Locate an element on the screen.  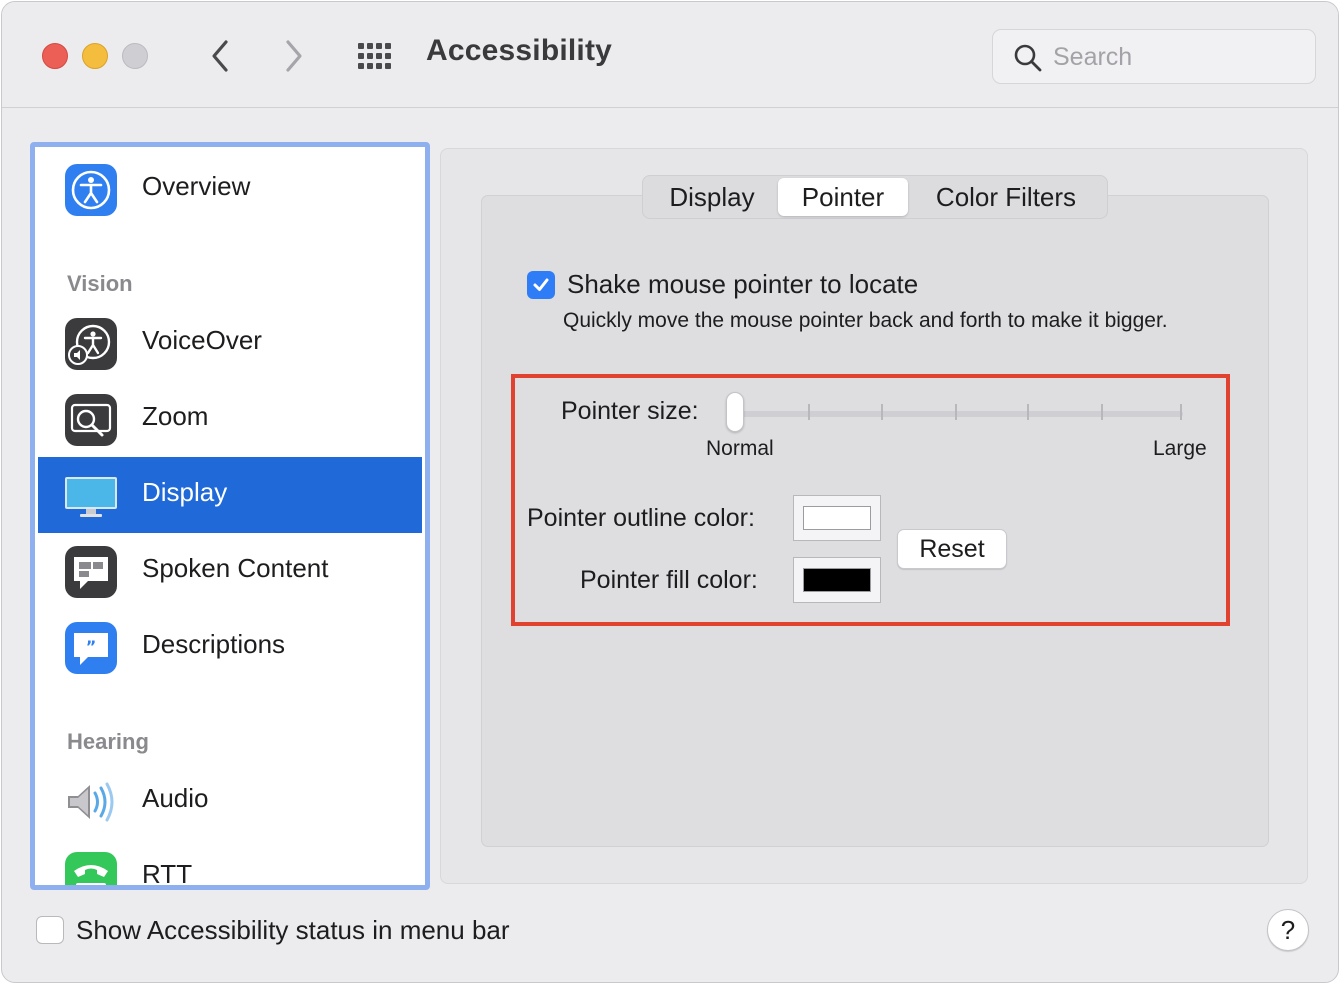
chevron-left-icon is located at coordinates (220, 56).